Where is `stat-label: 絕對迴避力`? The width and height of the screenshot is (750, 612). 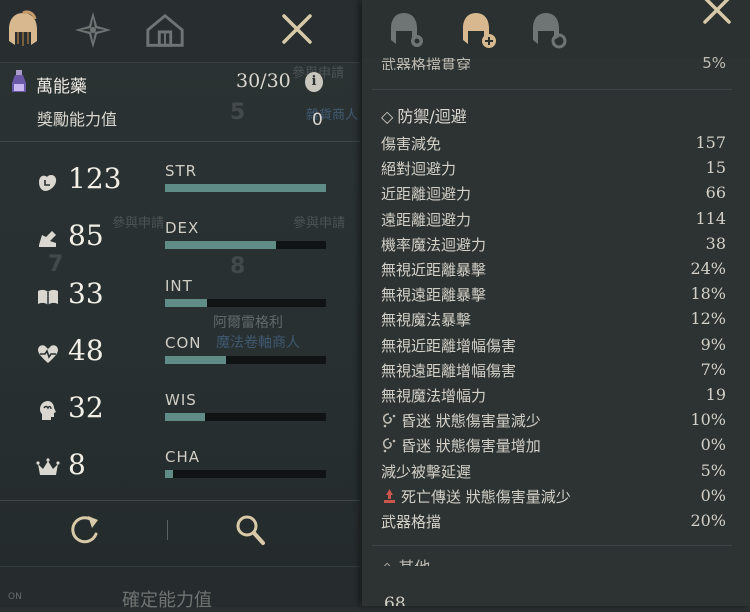 stat-label: 絕對迴避力 is located at coordinates (419, 169).